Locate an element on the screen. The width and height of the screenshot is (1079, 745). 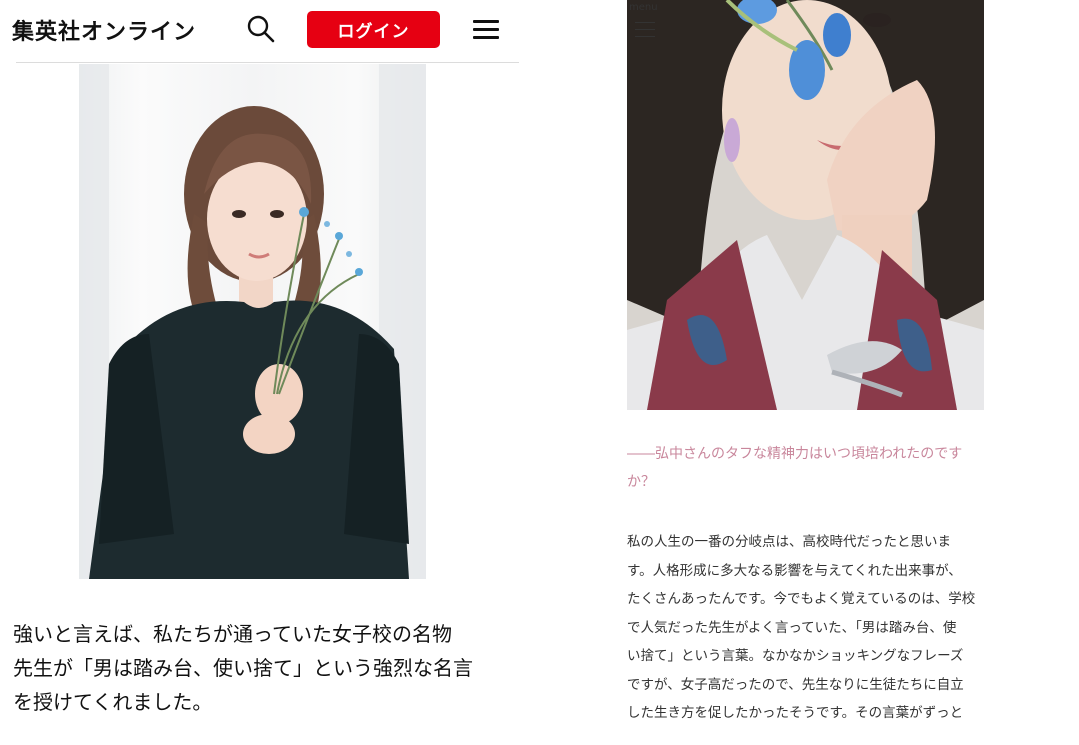
answer-line: い捨て」という言葉。なかなかショッキングなフレーズ is located at coordinates (795, 656).